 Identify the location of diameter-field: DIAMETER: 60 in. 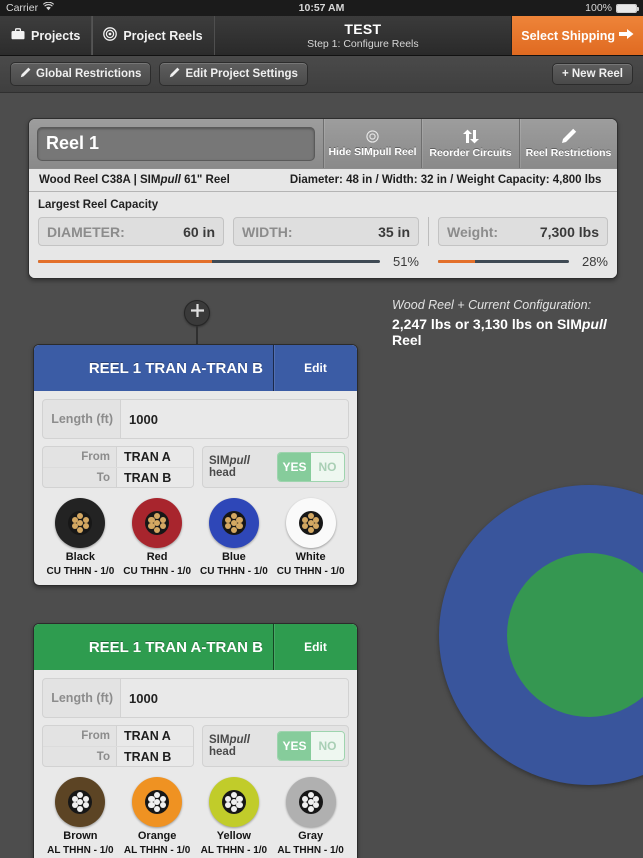
(131, 231).